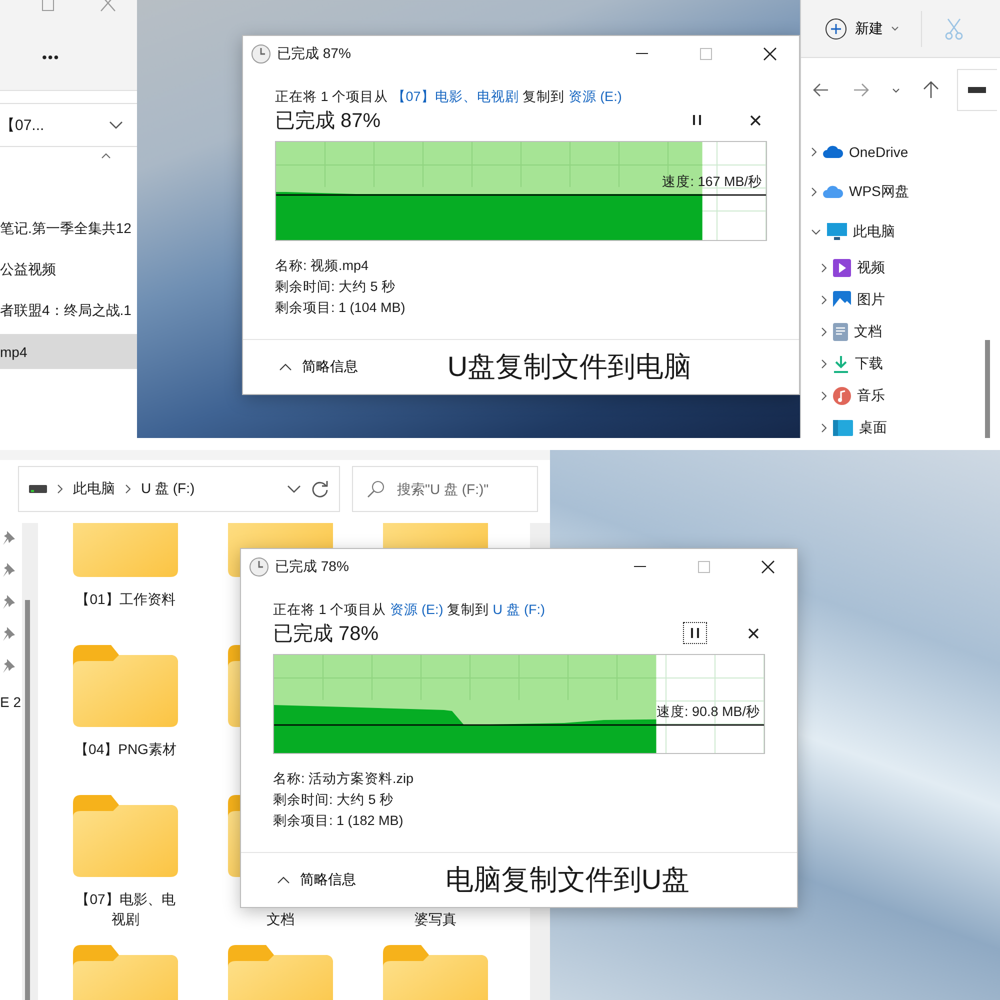 The height and width of the screenshot is (1000, 1000). I want to click on pause-button, so click(695, 633).